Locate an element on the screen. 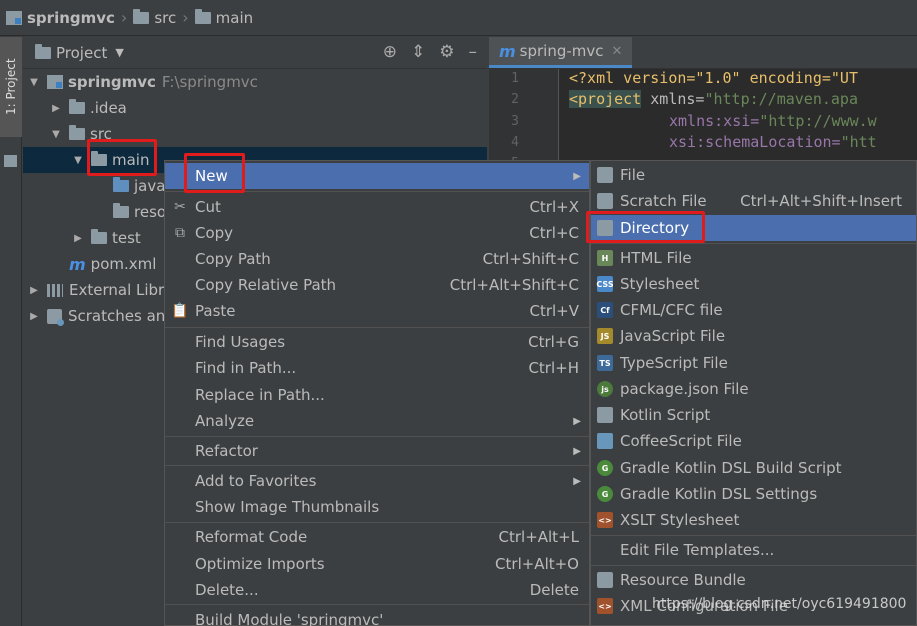  submenu-item-label: Gradle Kotlin DSL Settings is located at coordinates (719, 494).